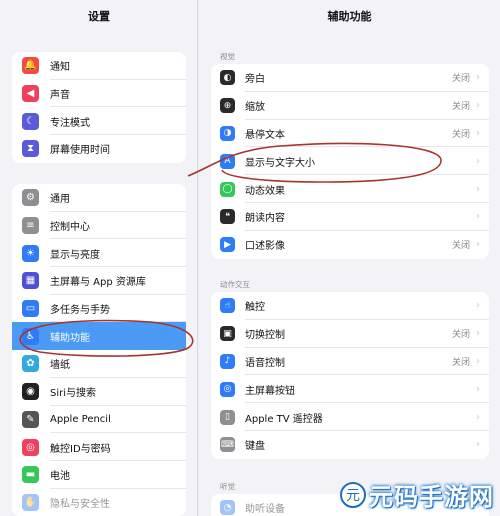 This screenshot has height=516, width=500. Describe the element at coordinates (80, 504) in the screenshot. I see `sidebar-item-label: 隐私与安全性` at that location.